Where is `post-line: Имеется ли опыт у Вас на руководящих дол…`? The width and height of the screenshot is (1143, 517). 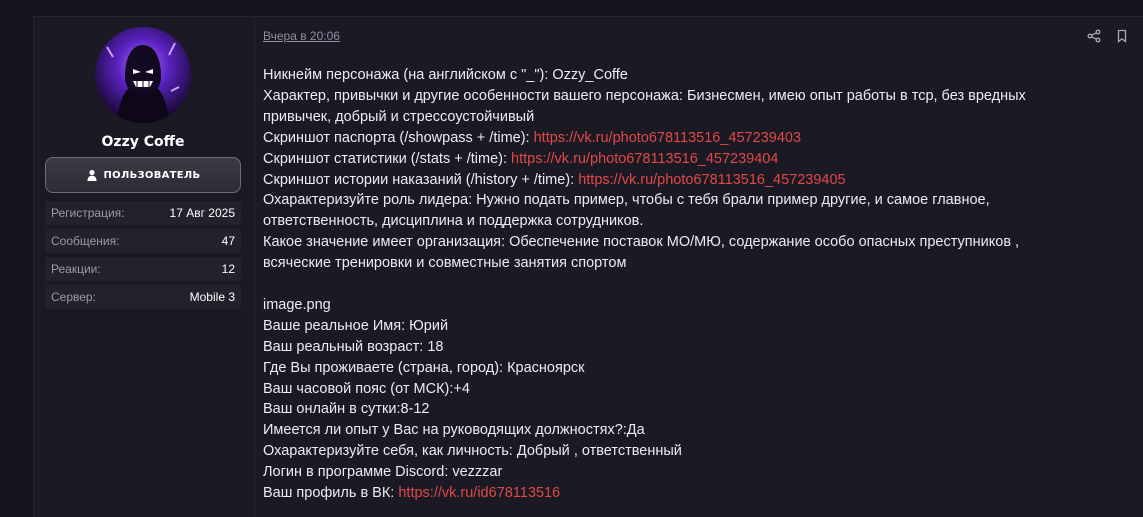 post-line: Имеется ли опыт у Вас на руководящих дол… is located at coordinates (693, 430).